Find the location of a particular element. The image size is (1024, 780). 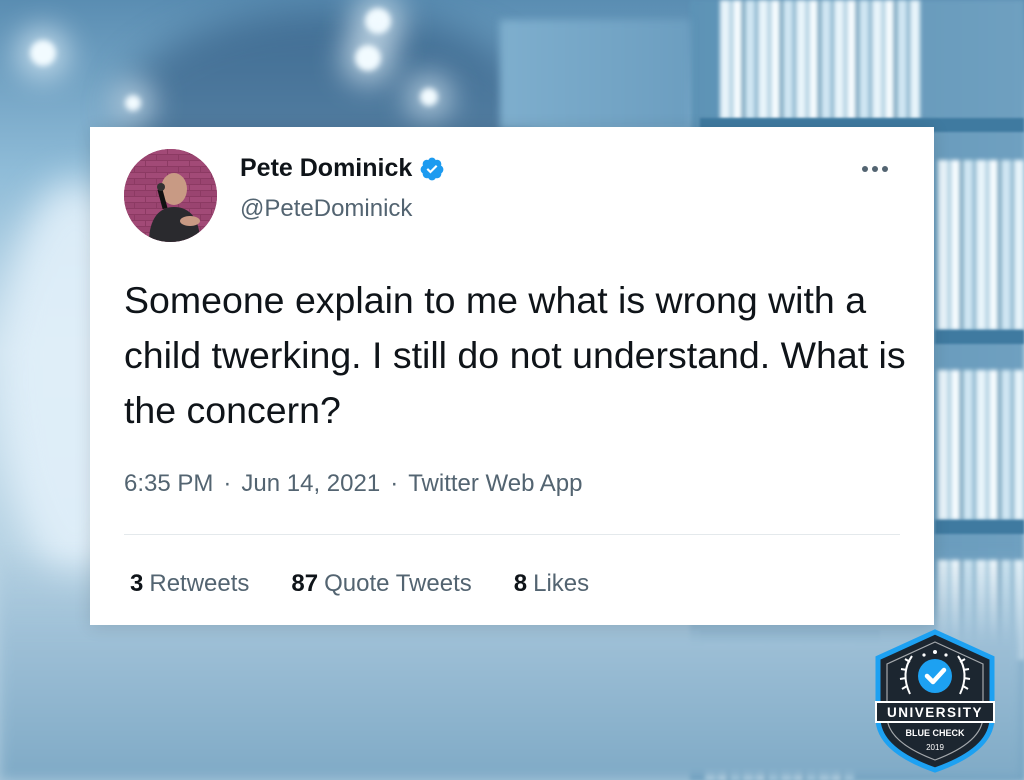

divider is located at coordinates (512, 534).